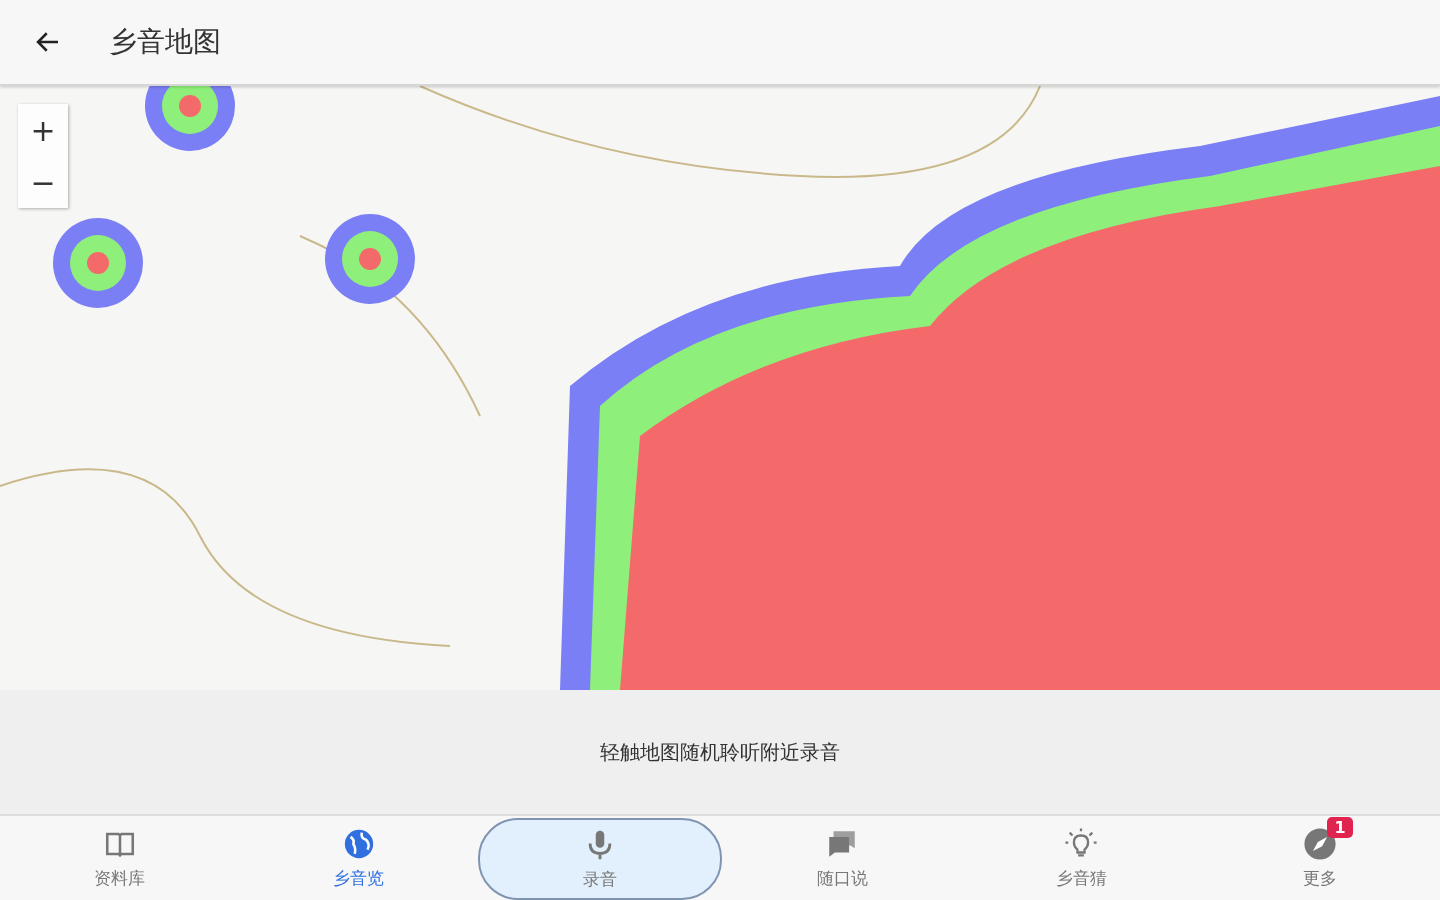 The width and height of the screenshot is (1440, 900). I want to click on nav-tab: 乡音猜, so click(1081, 858).